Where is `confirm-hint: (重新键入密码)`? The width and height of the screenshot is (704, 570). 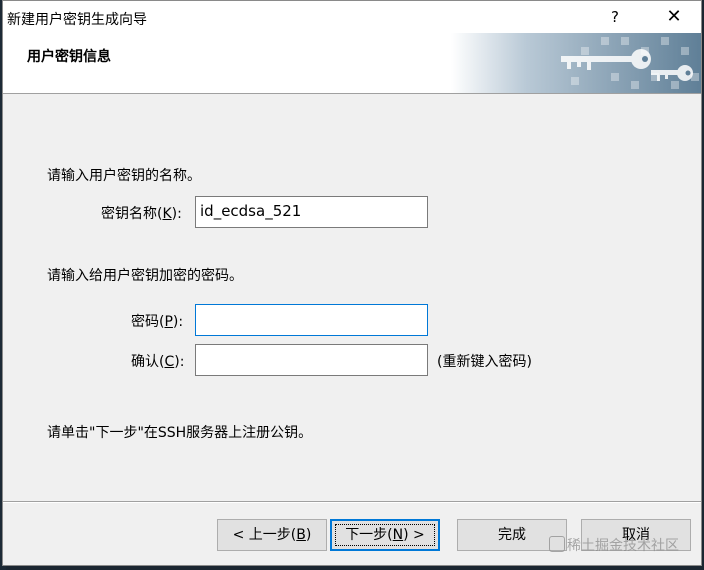 confirm-hint: (重新键入密码) is located at coordinates (484, 362).